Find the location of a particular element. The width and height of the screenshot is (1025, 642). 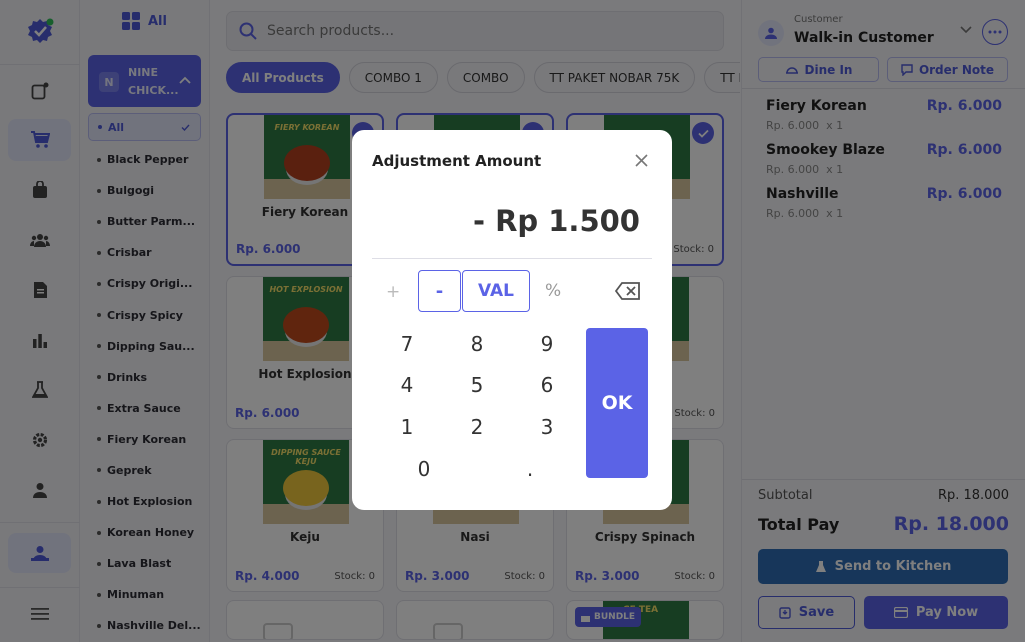

percent-toggle: % is located at coordinates (553, 291).